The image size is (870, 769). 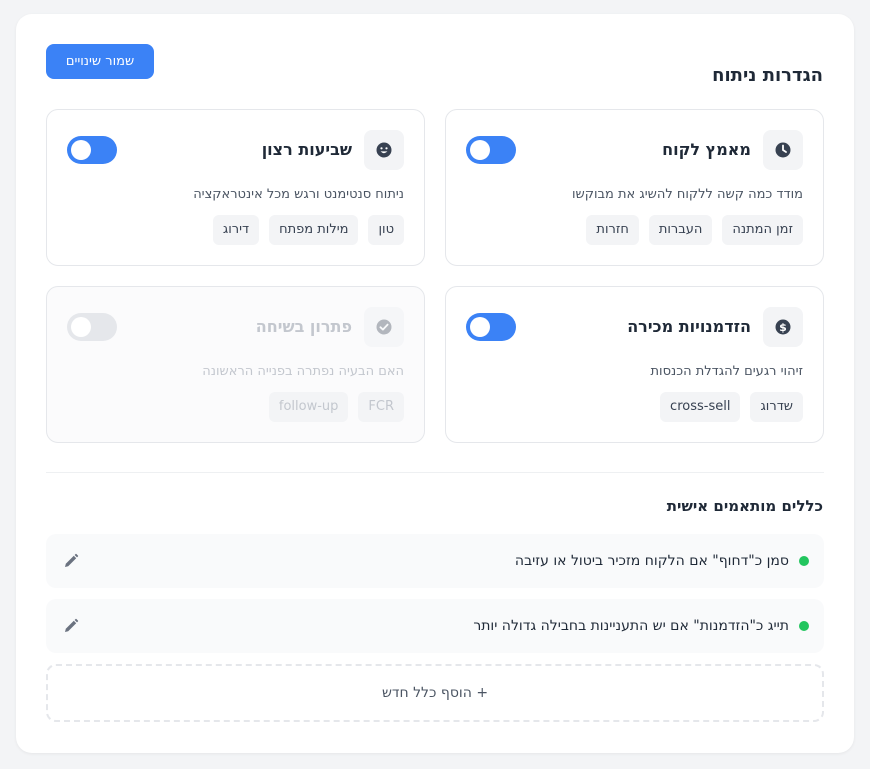 What do you see at coordinates (384, 150) in the screenshot?
I see `smiley-icon` at bounding box center [384, 150].